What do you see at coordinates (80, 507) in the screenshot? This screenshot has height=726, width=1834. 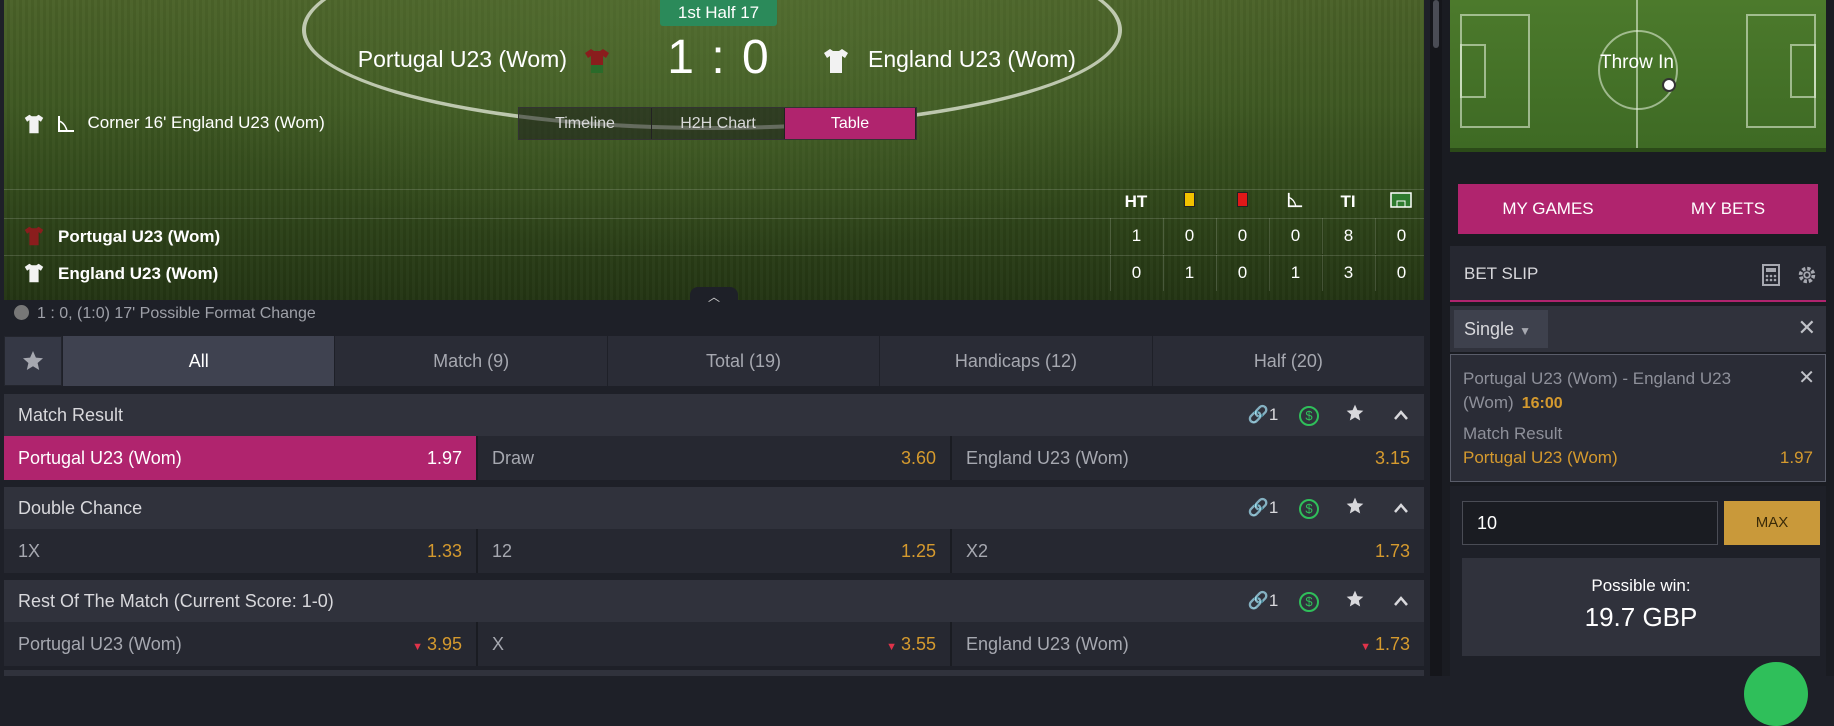 I see `market-title: Double Chance` at bounding box center [80, 507].